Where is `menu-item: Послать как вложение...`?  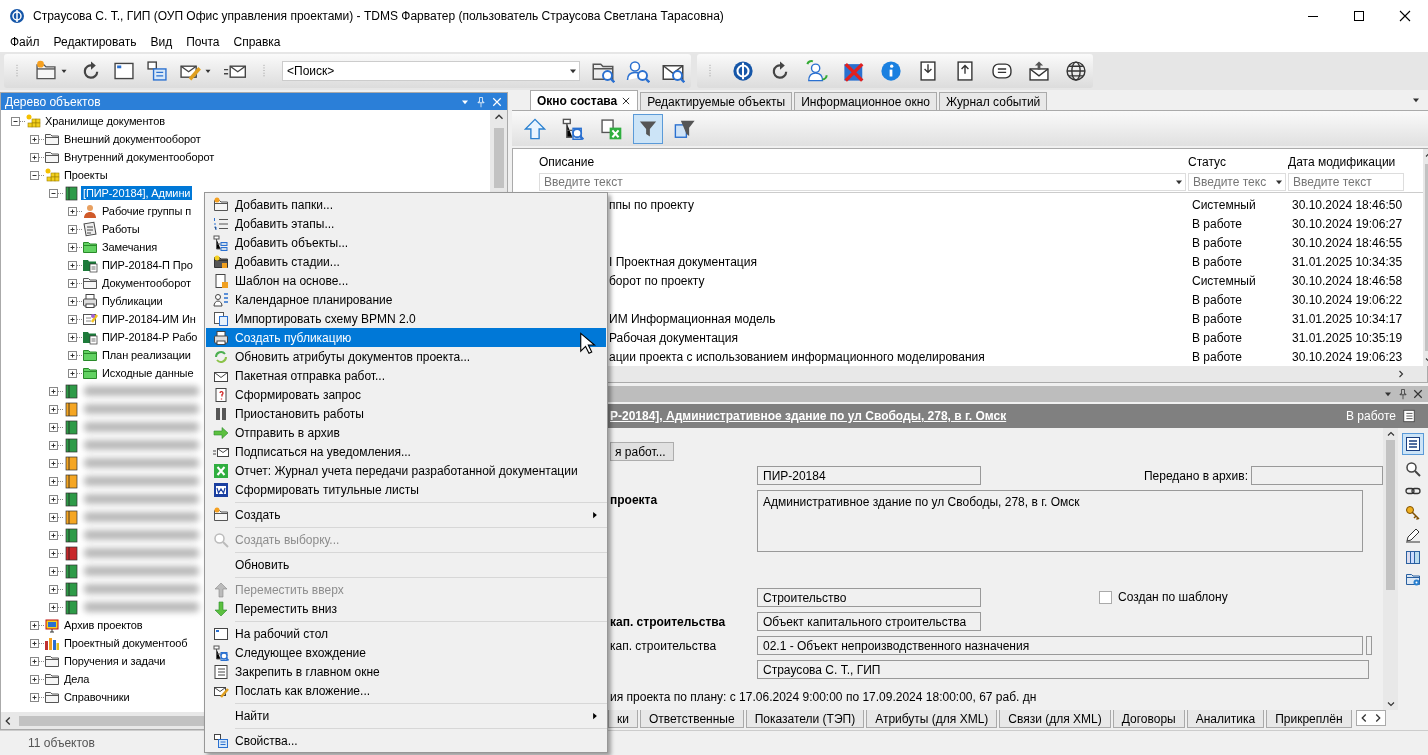 menu-item: Послать как вложение... is located at coordinates (406, 690).